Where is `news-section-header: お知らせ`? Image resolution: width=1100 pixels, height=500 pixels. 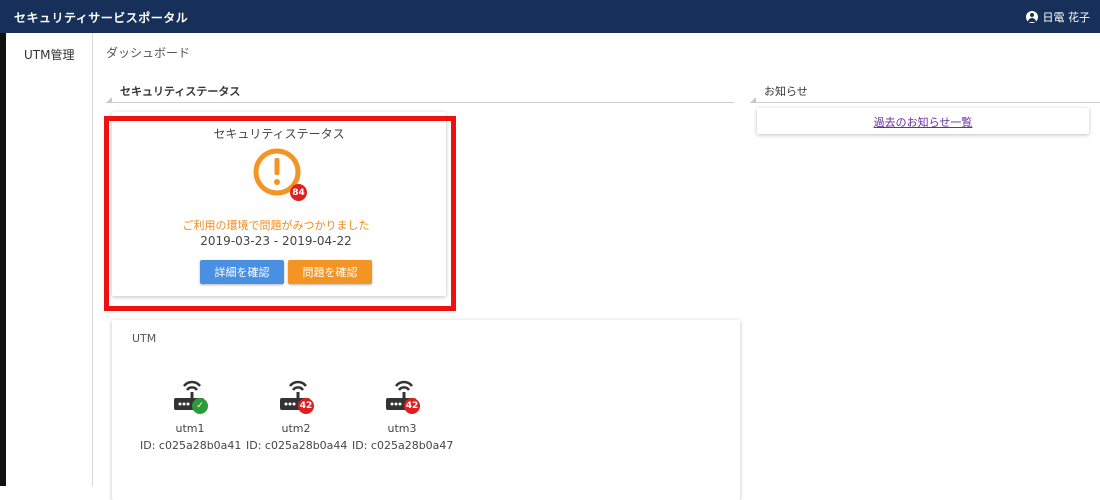 news-section-header: お知らせ is located at coordinates (925, 91).